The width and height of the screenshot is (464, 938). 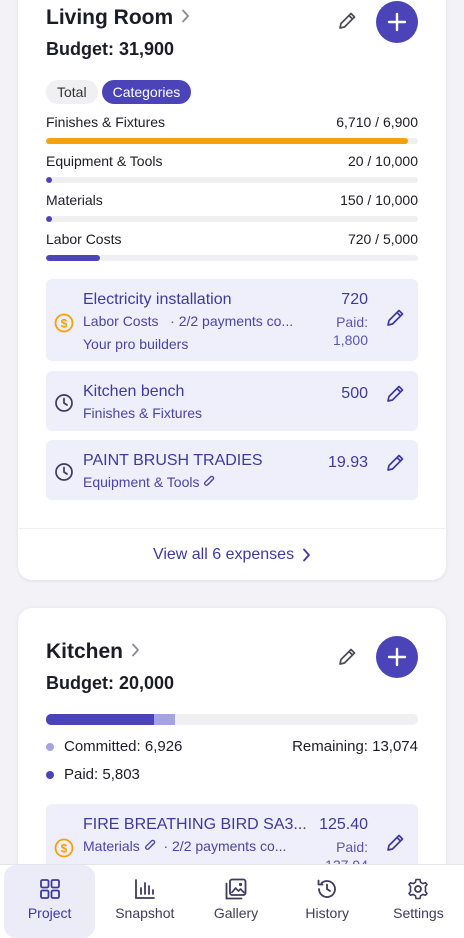 I want to click on tab-label: Project, so click(x=49, y=913).